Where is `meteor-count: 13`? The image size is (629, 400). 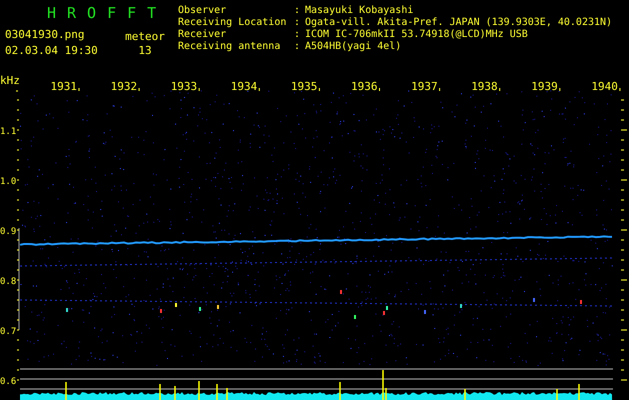 meteor-count: 13 is located at coordinates (145, 51).